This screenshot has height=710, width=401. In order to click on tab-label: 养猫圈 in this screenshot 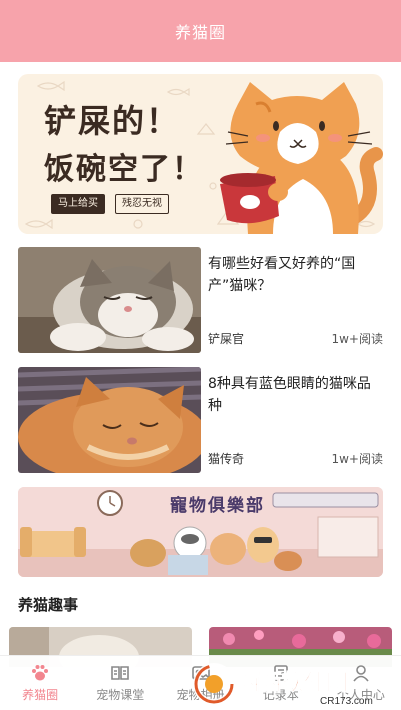, I will do `click(40, 695)`.